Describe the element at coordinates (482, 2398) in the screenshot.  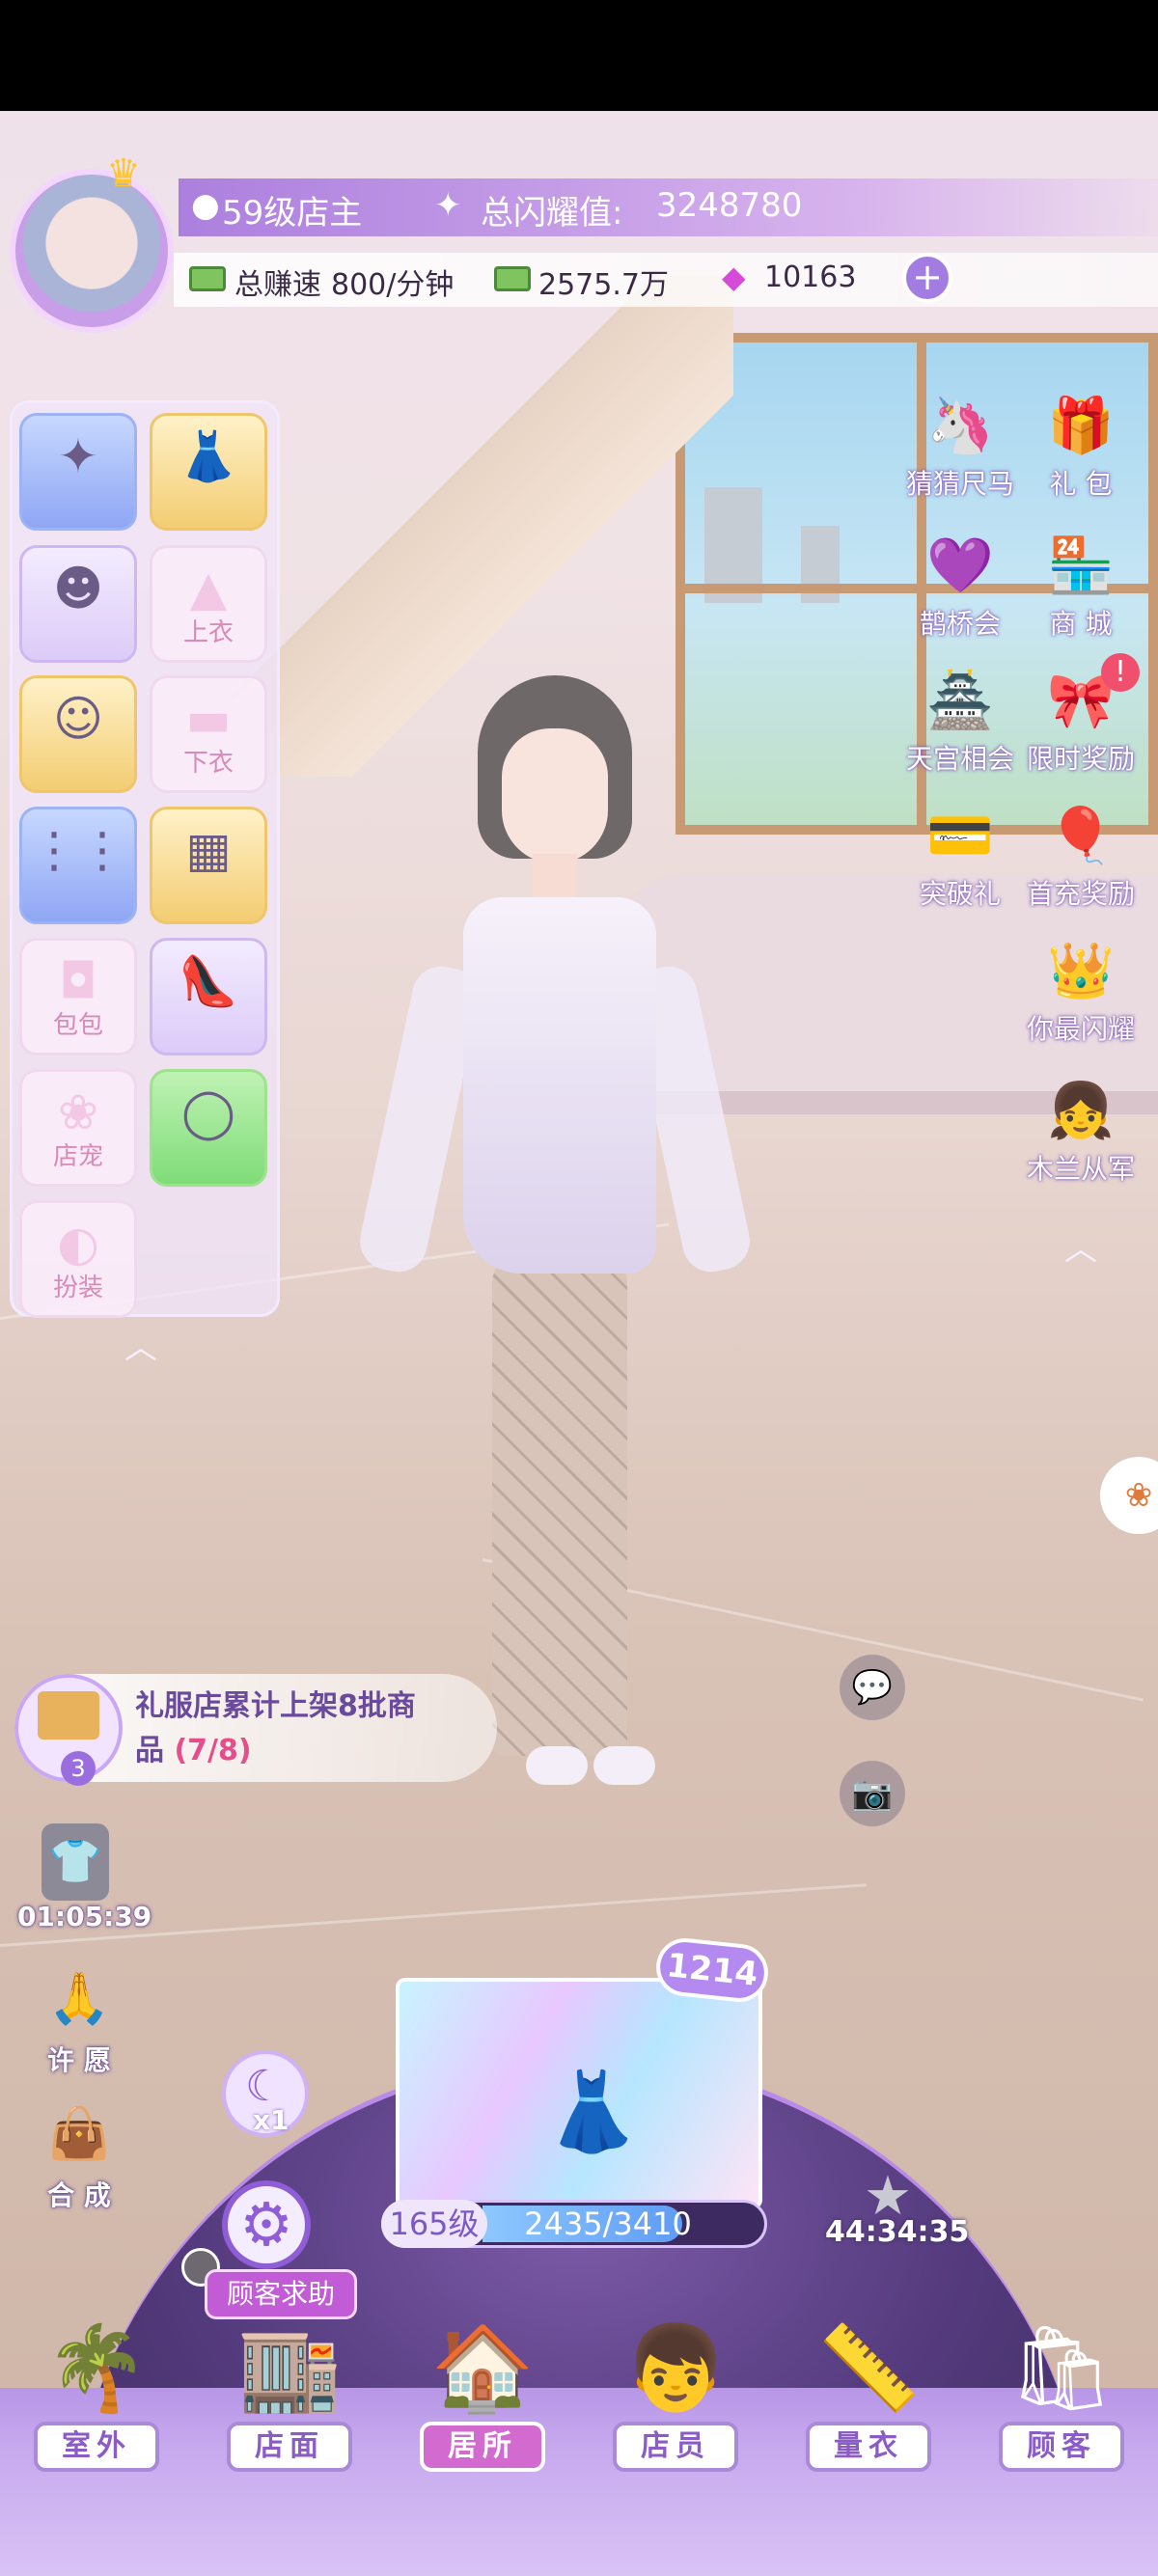
I see `nav-residence: 🏠 居所` at that location.